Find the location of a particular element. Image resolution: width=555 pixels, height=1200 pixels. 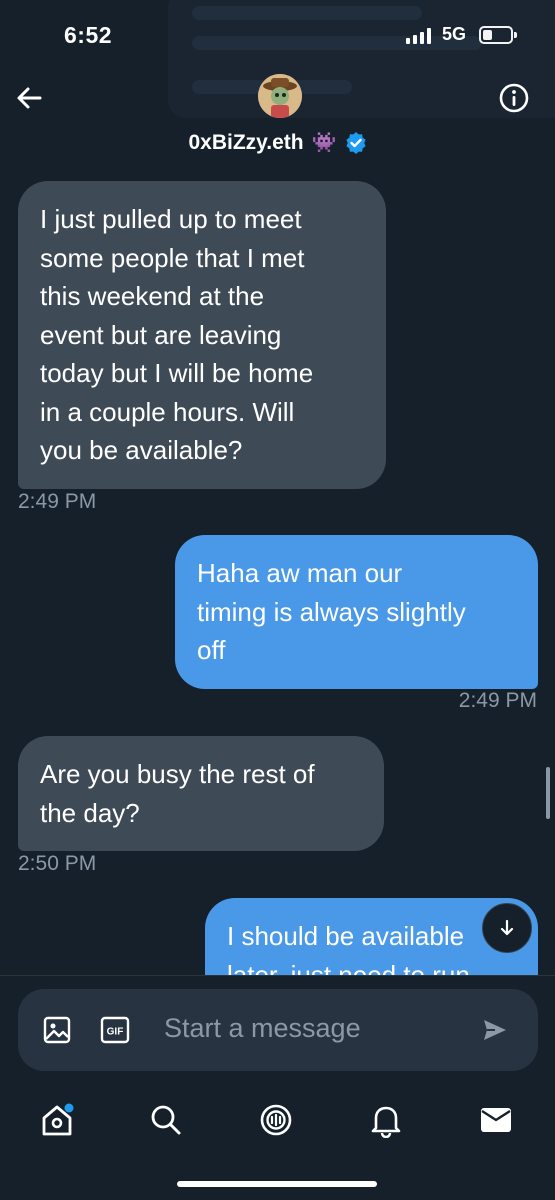

send-icon is located at coordinates (495, 1030).